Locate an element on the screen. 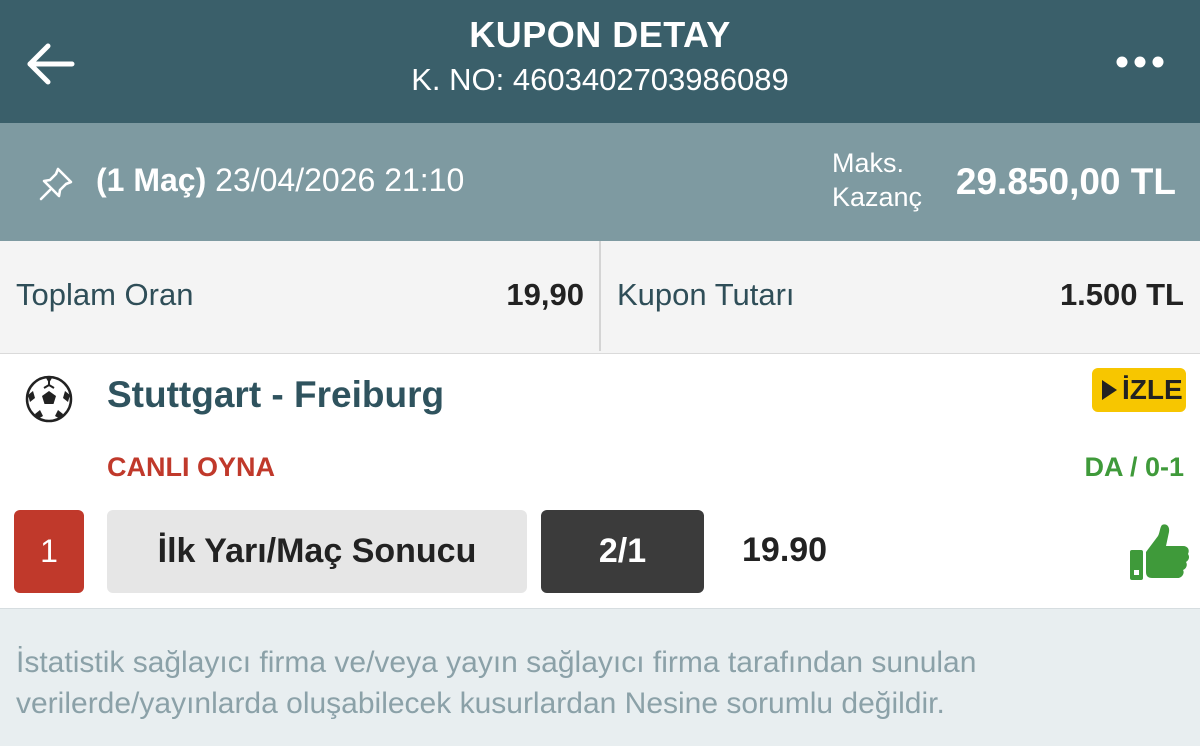  max-win-value: 29.850,00 TL is located at coordinates (1065, 181).